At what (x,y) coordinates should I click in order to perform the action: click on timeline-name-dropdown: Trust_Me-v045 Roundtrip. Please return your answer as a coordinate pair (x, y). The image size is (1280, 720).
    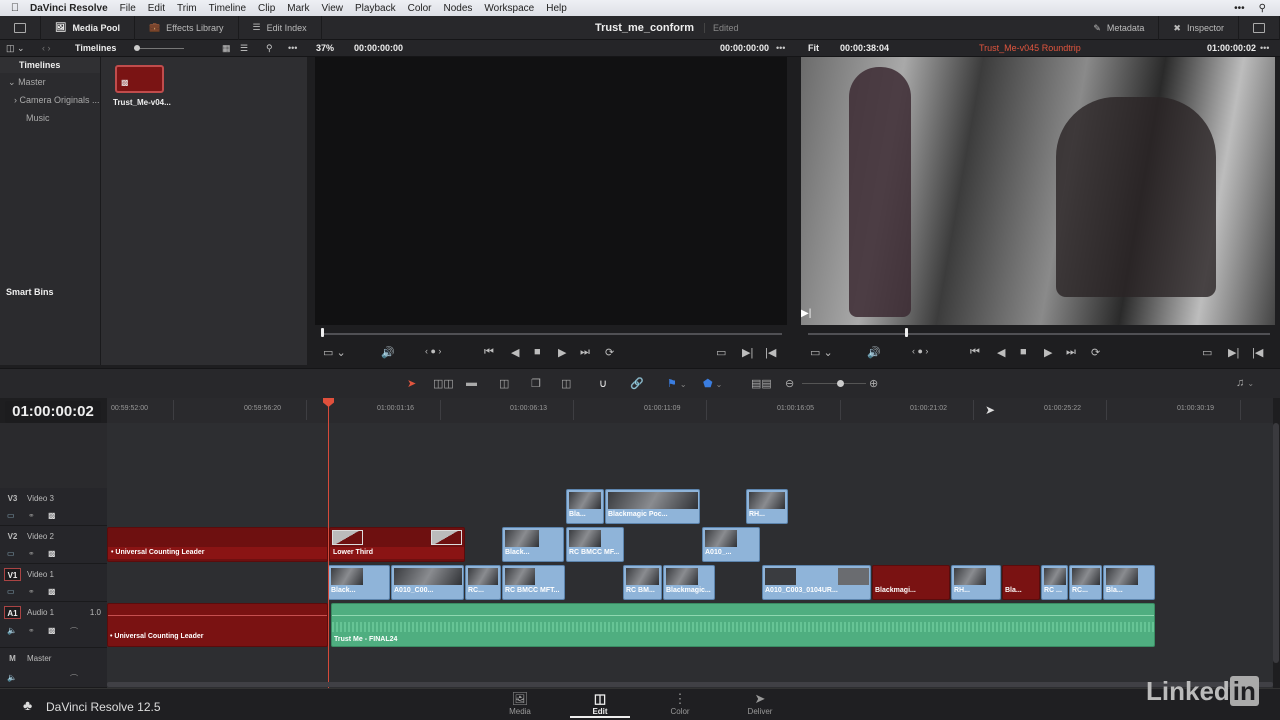
    Looking at the image, I should click on (1030, 48).